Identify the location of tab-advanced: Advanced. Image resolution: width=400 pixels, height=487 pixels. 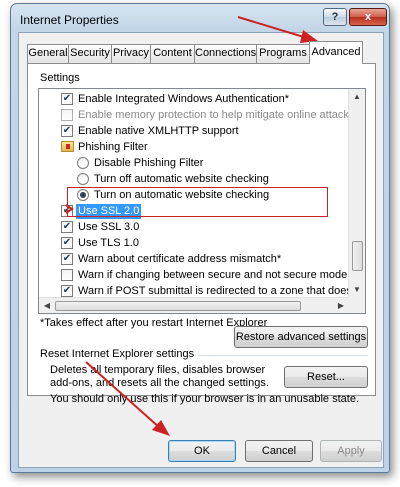
(336, 52).